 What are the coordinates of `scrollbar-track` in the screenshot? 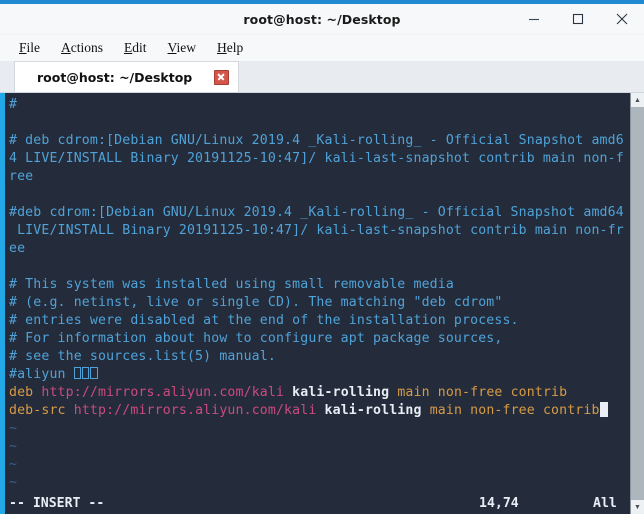 It's located at (637, 303).